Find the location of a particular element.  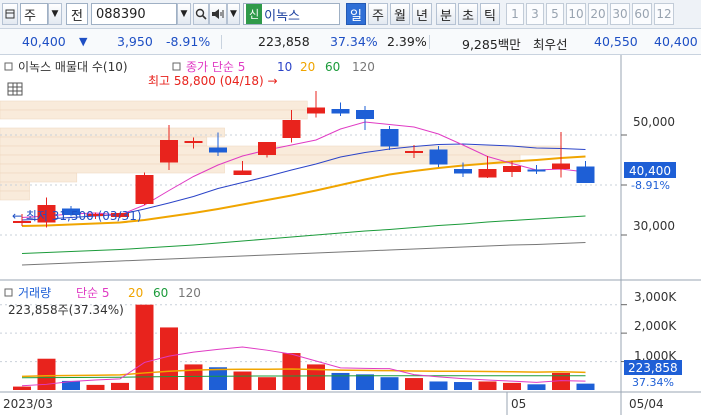

interval-10-label: 10 is located at coordinates (576, 14).